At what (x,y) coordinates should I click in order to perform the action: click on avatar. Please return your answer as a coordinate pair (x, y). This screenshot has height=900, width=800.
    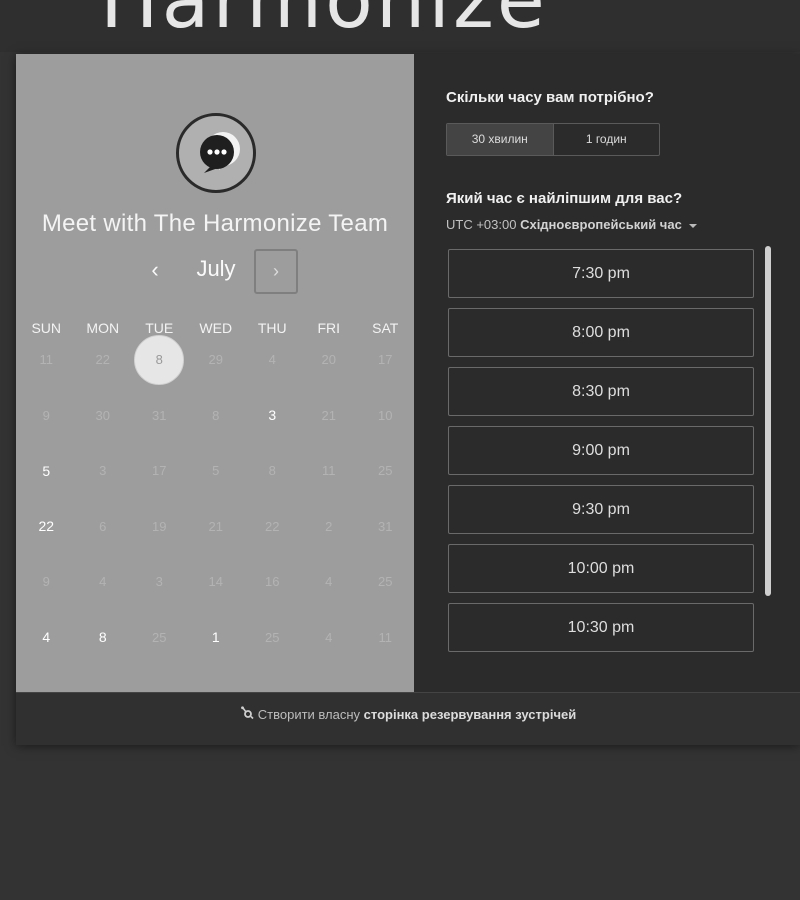
    Looking at the image, I should click on (216, 153).